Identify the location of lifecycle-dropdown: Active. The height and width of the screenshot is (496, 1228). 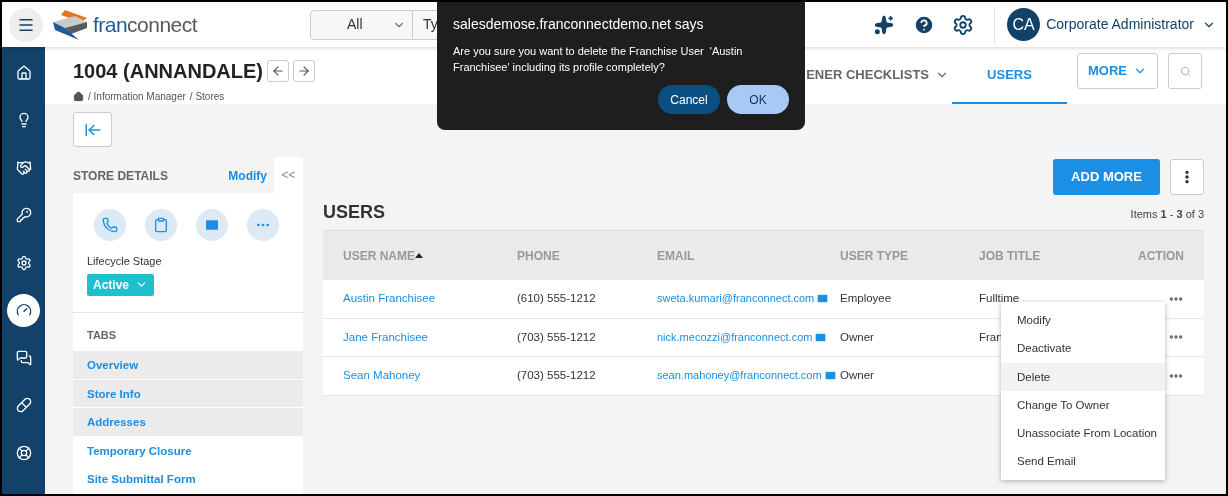
(121, 284).